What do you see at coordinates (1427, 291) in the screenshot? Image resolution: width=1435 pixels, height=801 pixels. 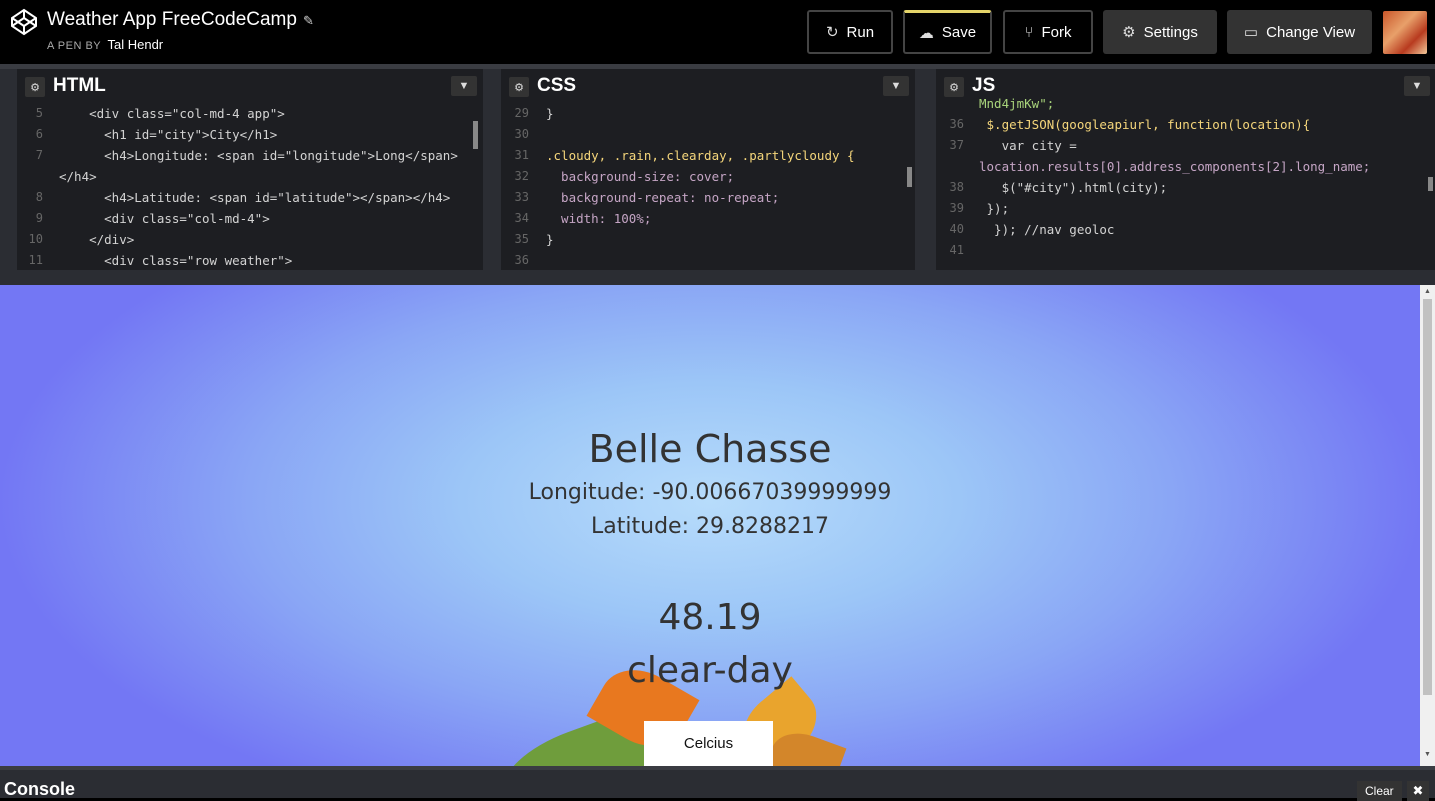 I see `scroll-up-icon: ▲` at bounding box center [1427, 291].